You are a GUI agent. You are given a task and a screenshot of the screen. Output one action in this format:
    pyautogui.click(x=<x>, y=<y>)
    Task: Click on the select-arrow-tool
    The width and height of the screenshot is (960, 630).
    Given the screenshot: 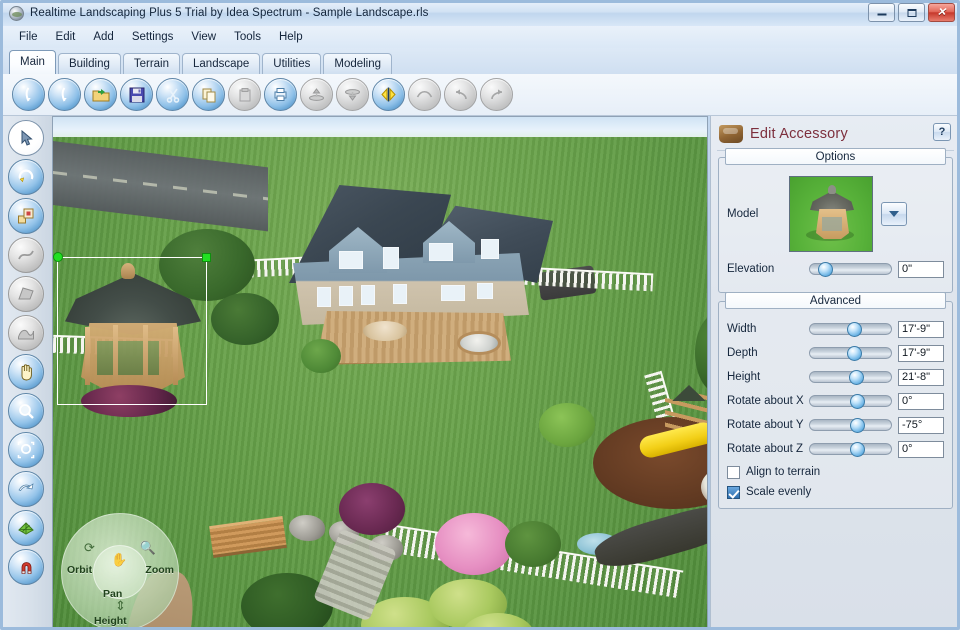 What is the action you would take?
    pyautogui.click(x=26, y=138)
    